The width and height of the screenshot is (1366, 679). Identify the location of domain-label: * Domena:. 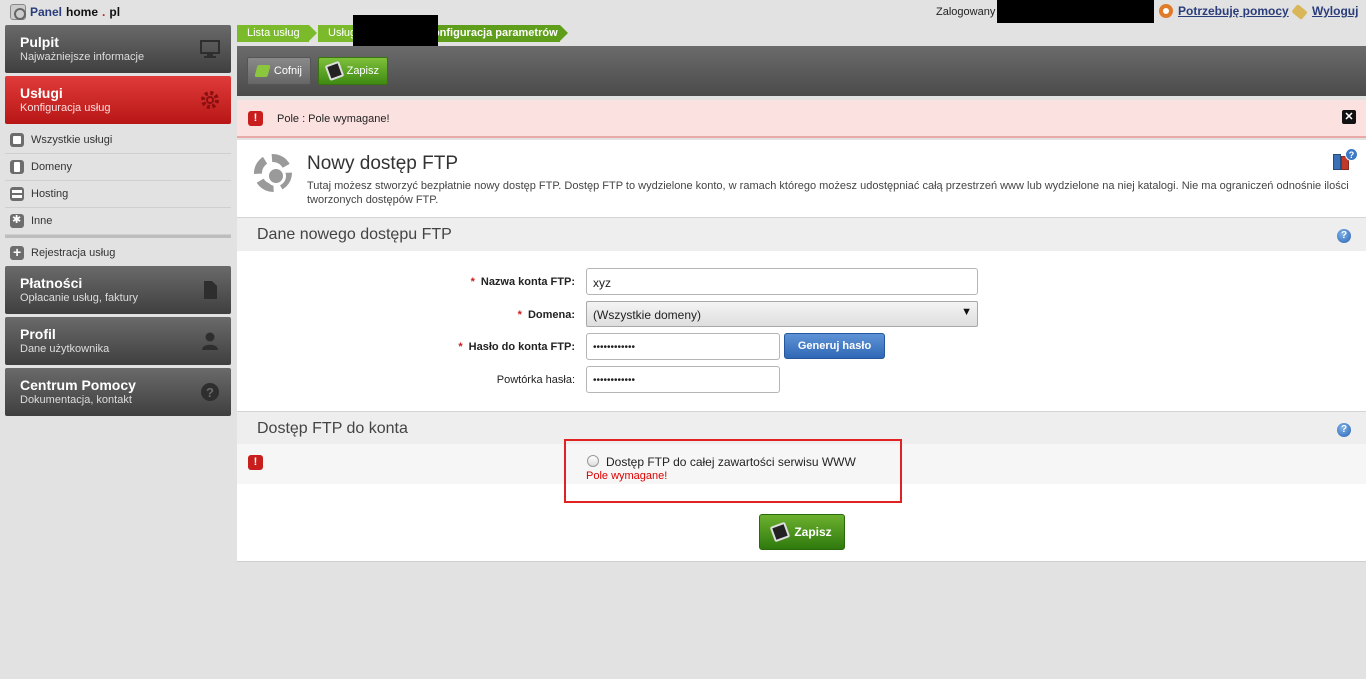
(546, 315).